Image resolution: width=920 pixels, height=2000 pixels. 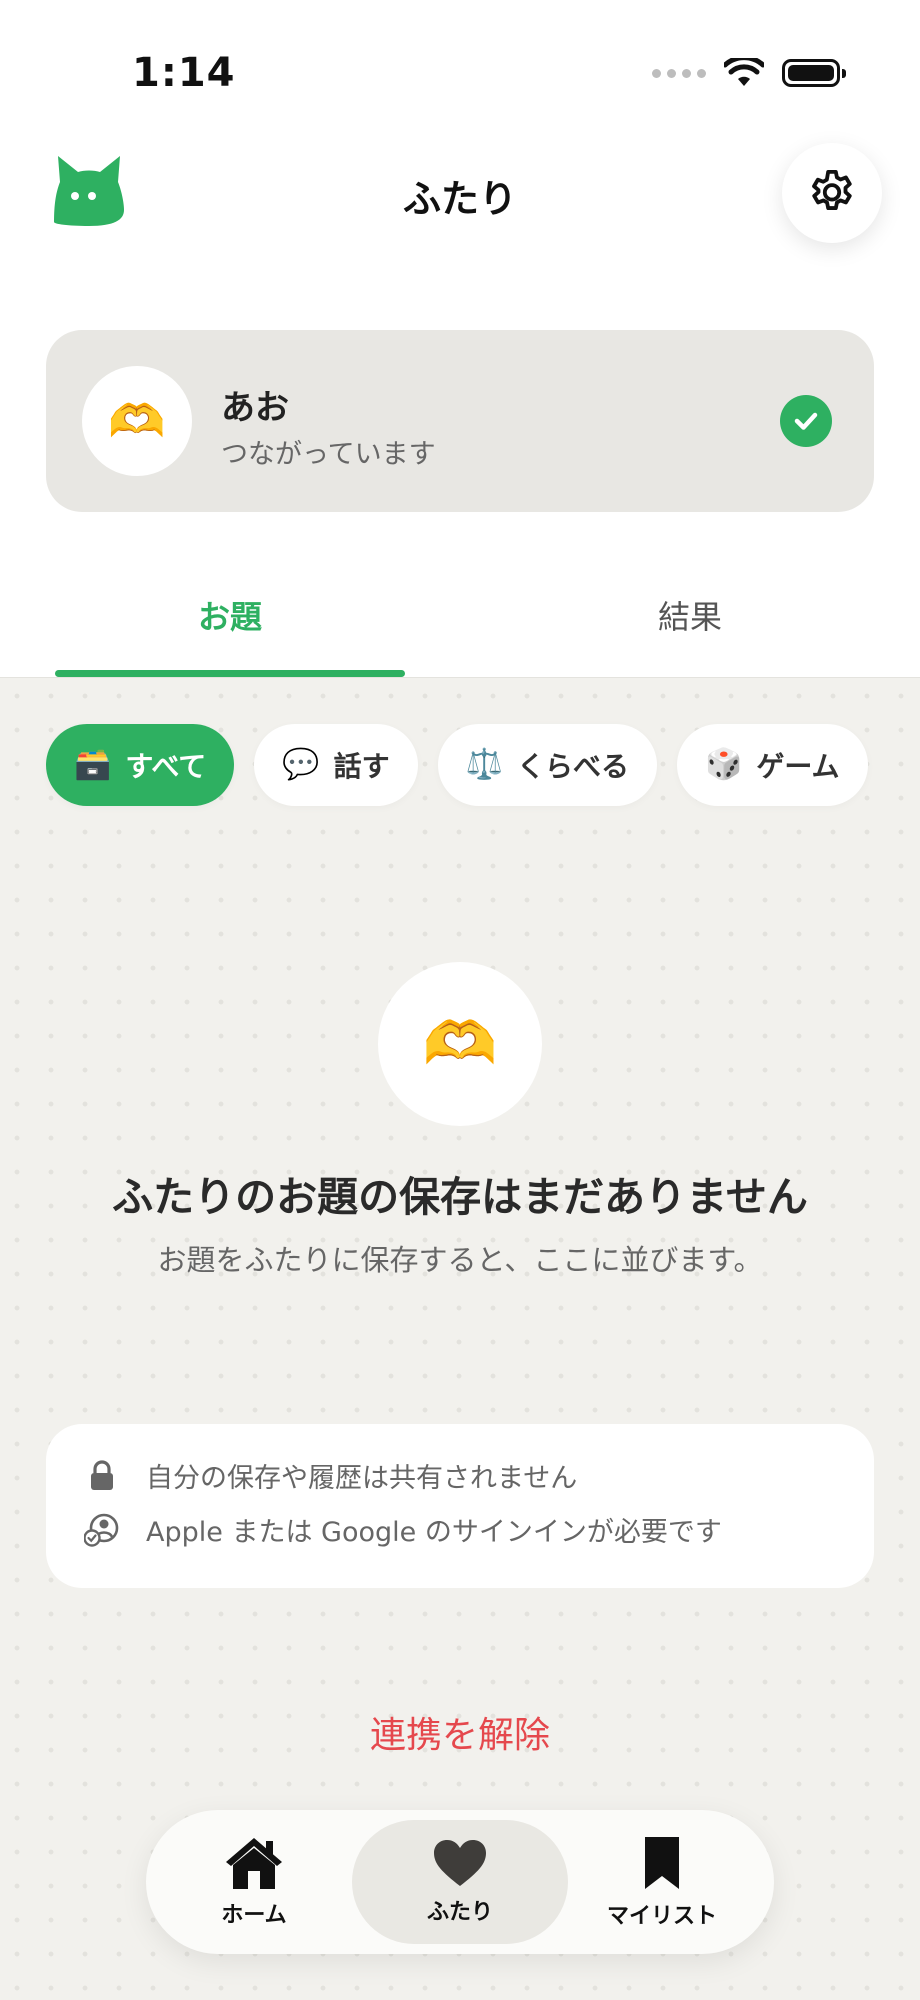 I want to click on partner-avatar: 🫶, so click(x=137, y=421).